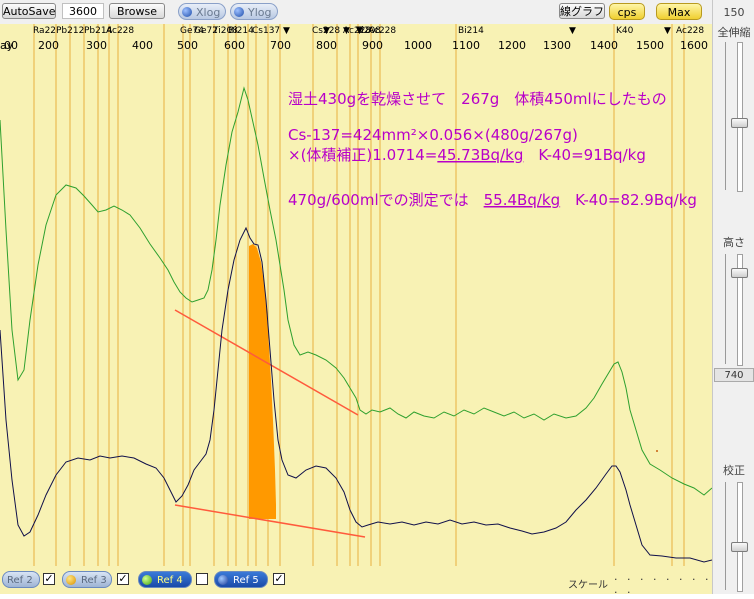 The width and height of the screenshot is (754, 599). What do you see at coordinates (734, 12) in the screenshot?
I see `top-value: 150` at bounding box center [734, 12].